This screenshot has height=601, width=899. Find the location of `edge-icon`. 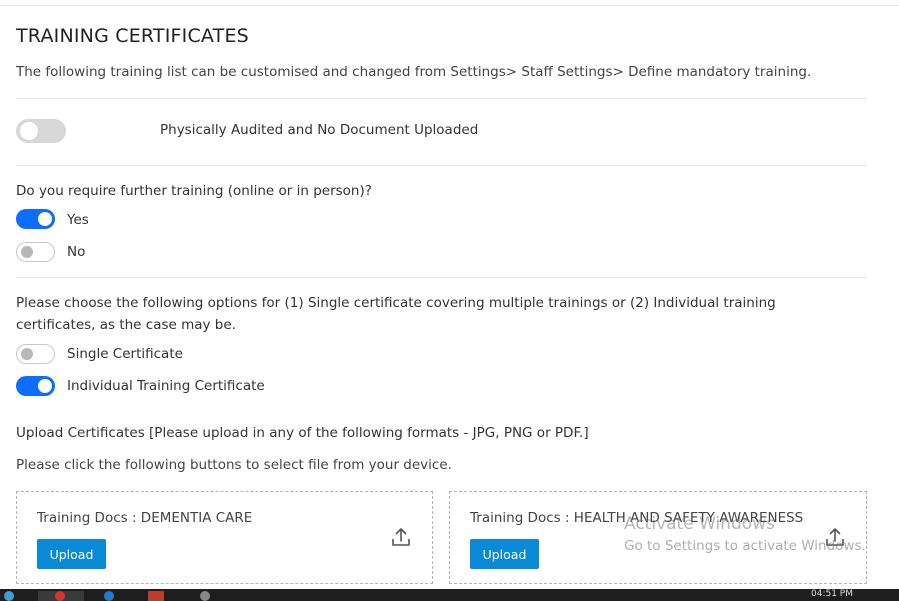

edge-icon is located at coordinates (109, 596).